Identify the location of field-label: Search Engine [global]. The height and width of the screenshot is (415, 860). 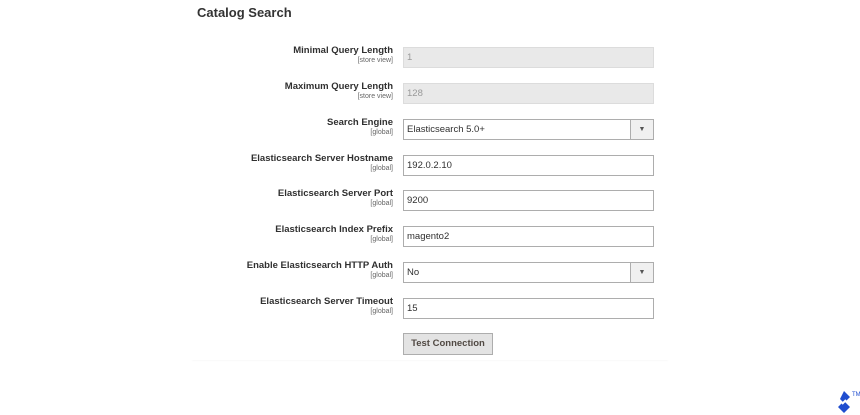
(360, 127).